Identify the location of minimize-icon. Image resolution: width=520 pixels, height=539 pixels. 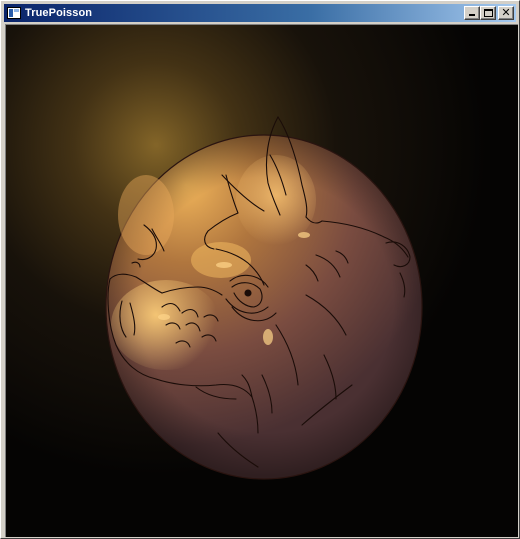
(472, 15).